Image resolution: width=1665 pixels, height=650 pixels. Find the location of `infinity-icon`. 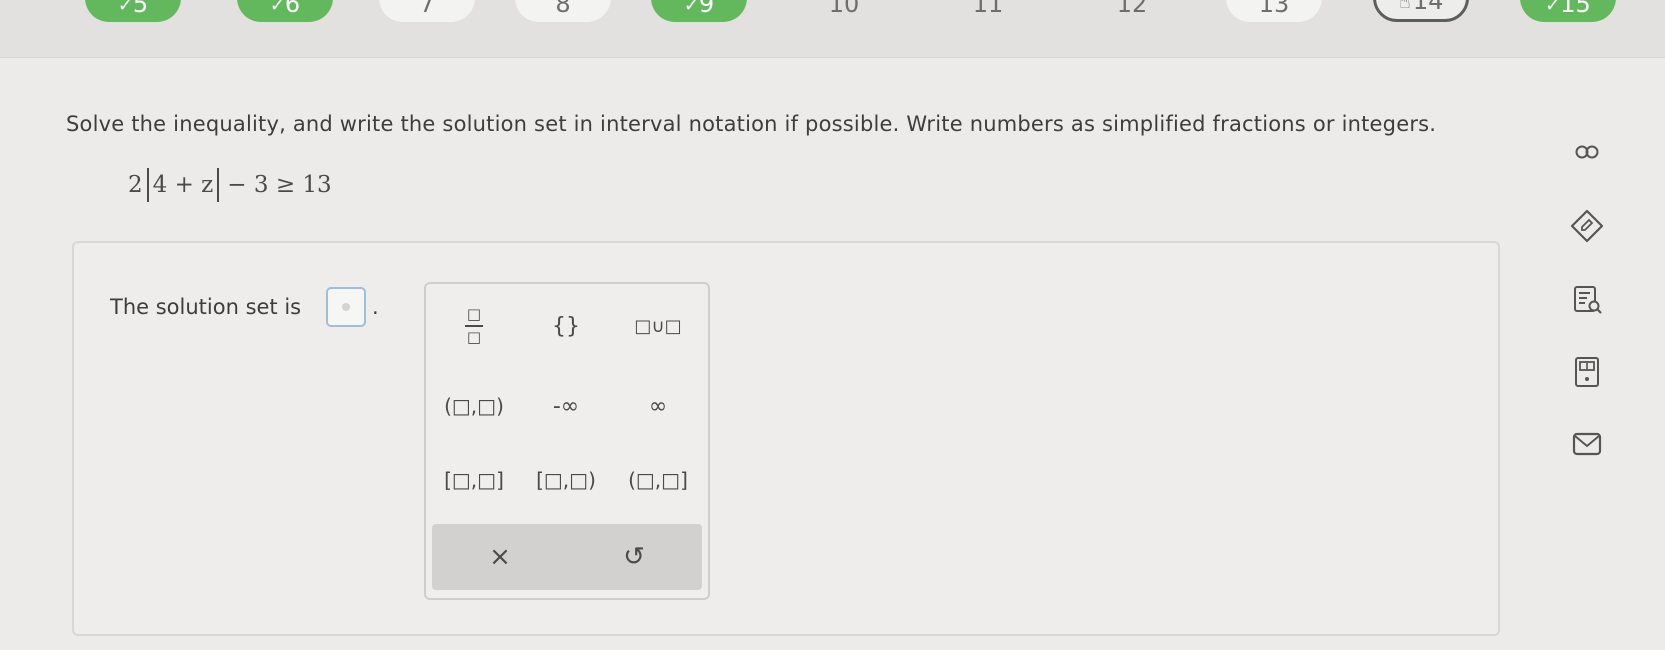

infinity-icon is located at coordinates (1587, 152).